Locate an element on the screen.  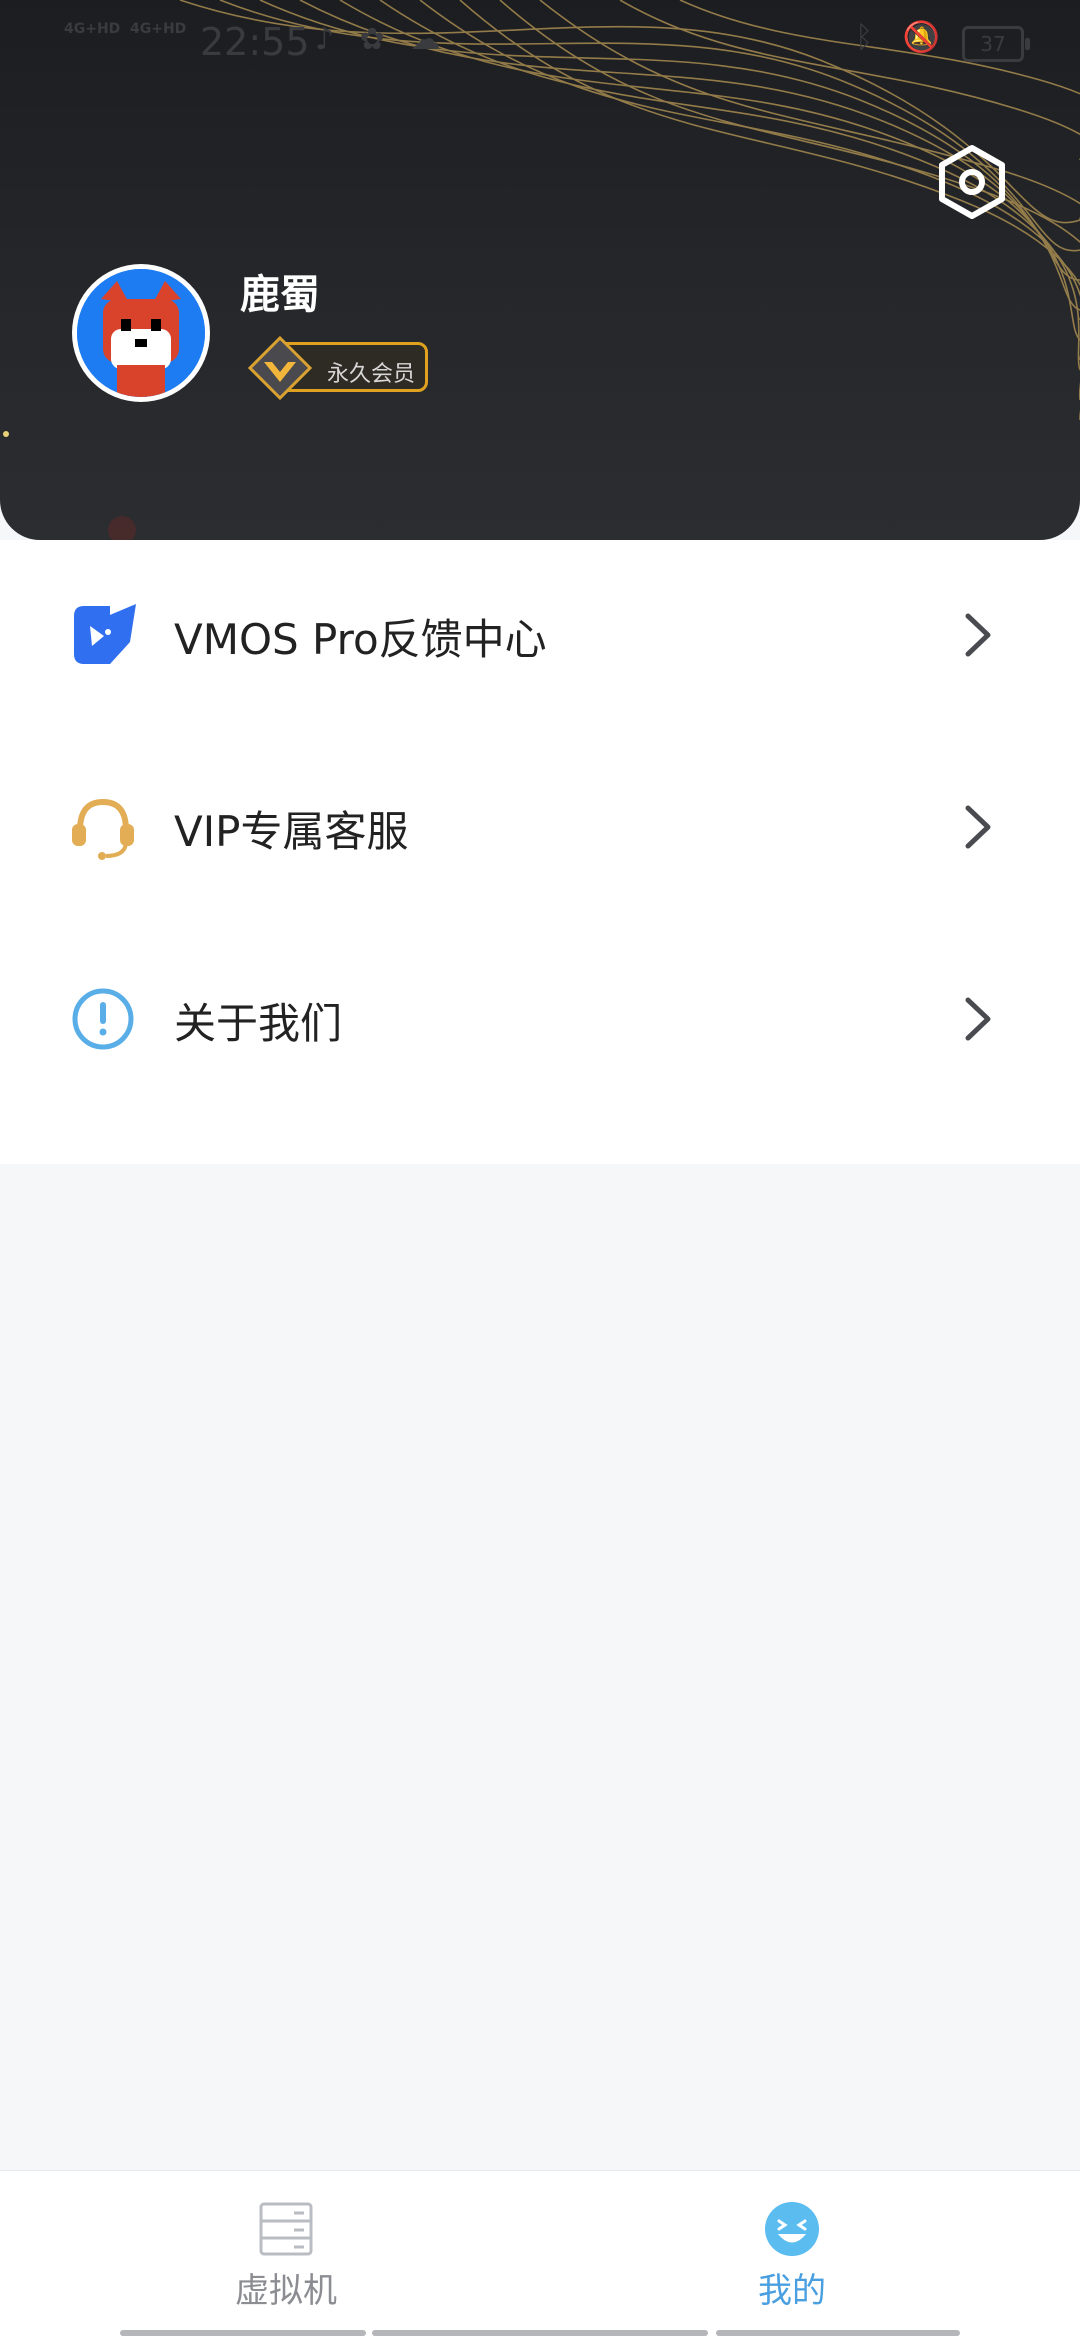
avatar-fox-image is located at coordinates (141, 333).